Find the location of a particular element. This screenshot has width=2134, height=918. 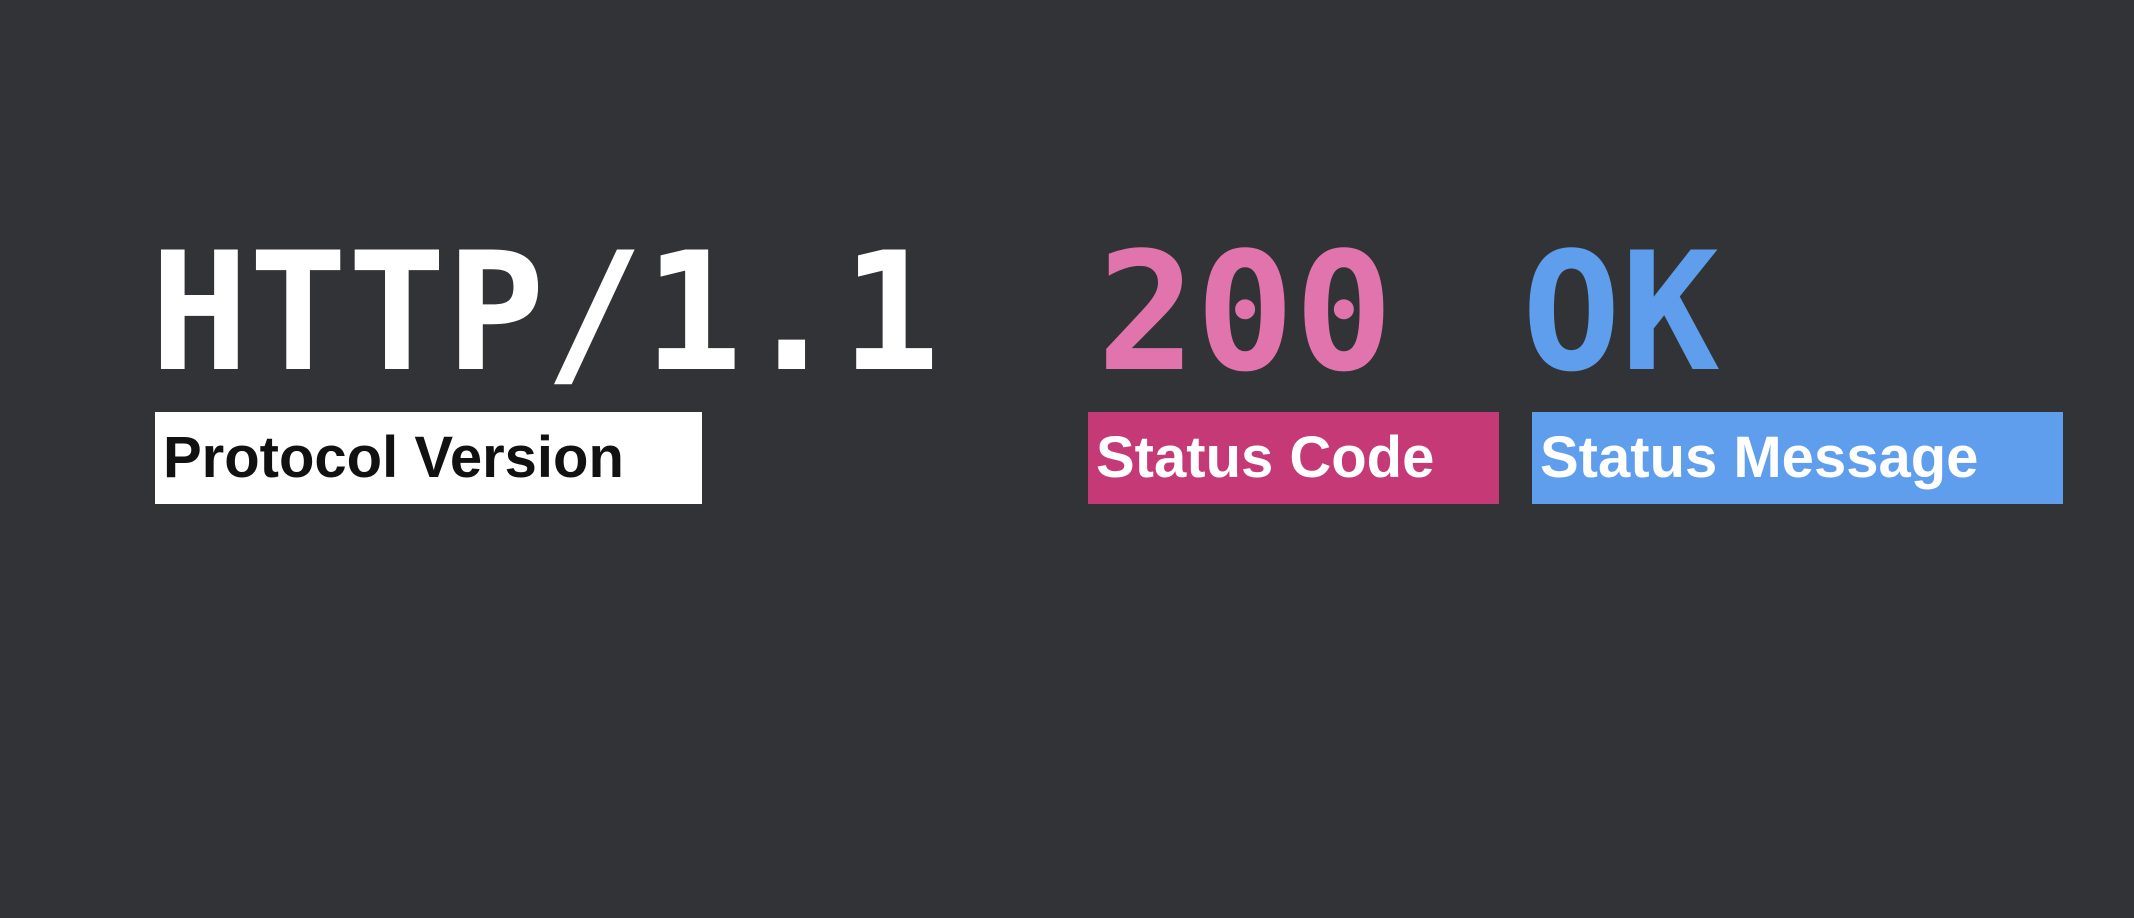

protocol-version-label: Protocol Version is located at coordinates (428, 458).